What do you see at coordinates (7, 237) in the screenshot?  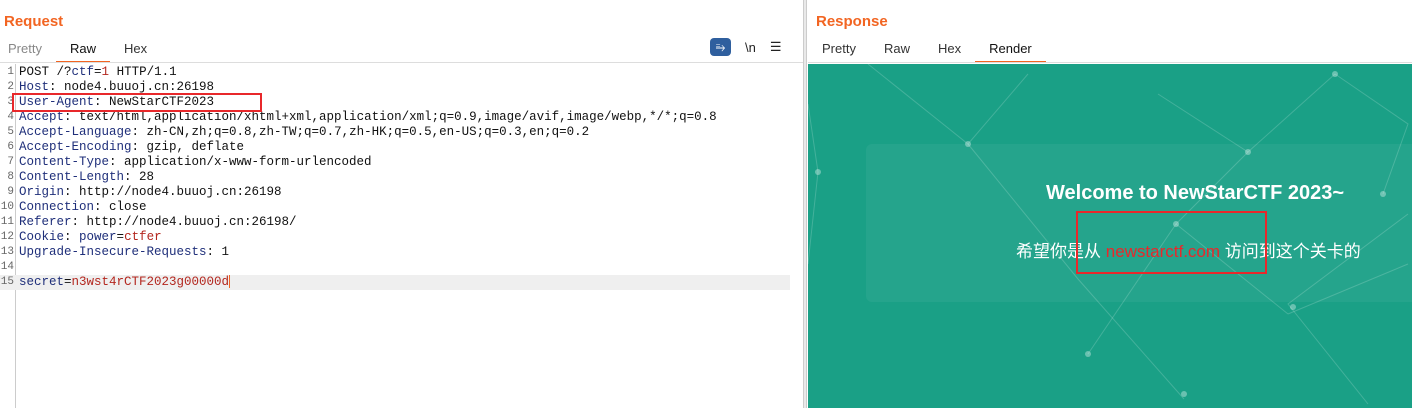 I see `line-number: 12` at bounding box center [7, 237].